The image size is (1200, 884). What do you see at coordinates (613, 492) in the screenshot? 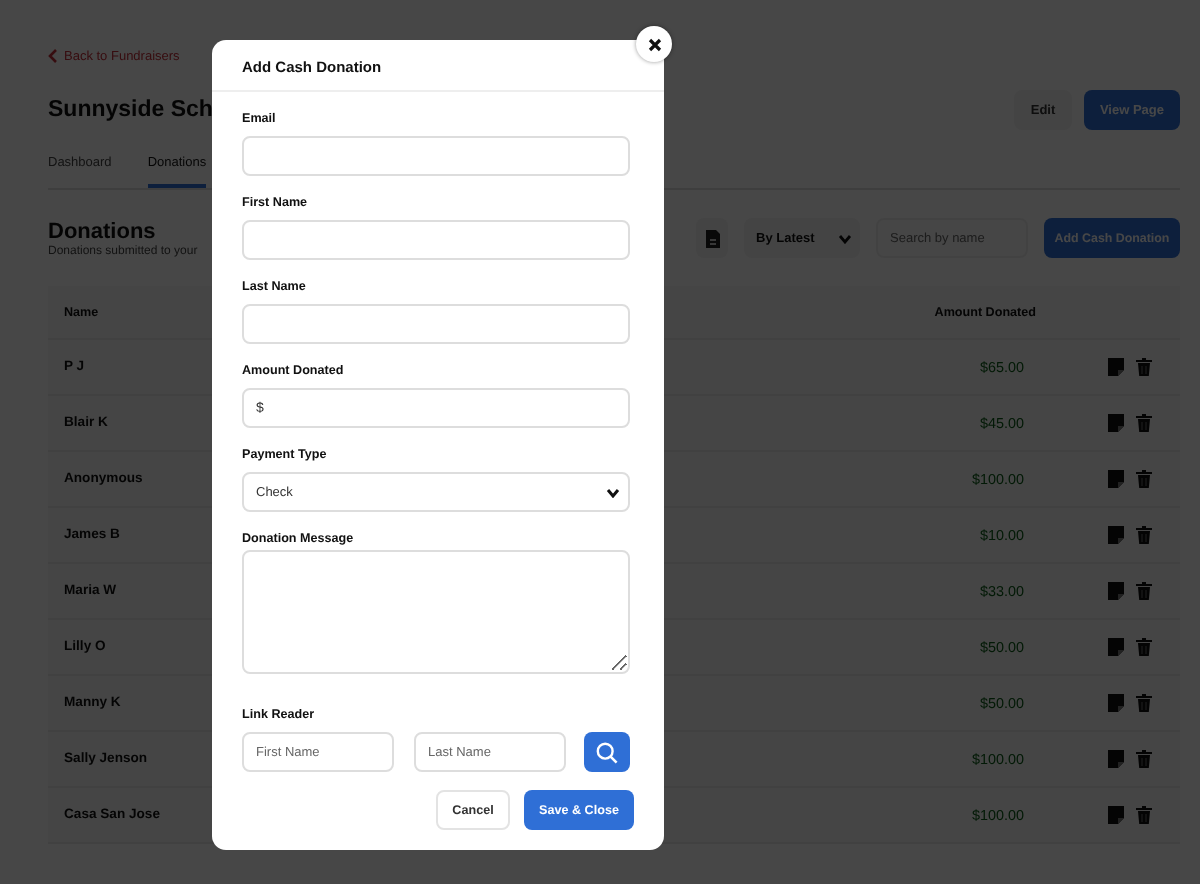
I see `chevron-down-icon` at bounding box center [613, 492].